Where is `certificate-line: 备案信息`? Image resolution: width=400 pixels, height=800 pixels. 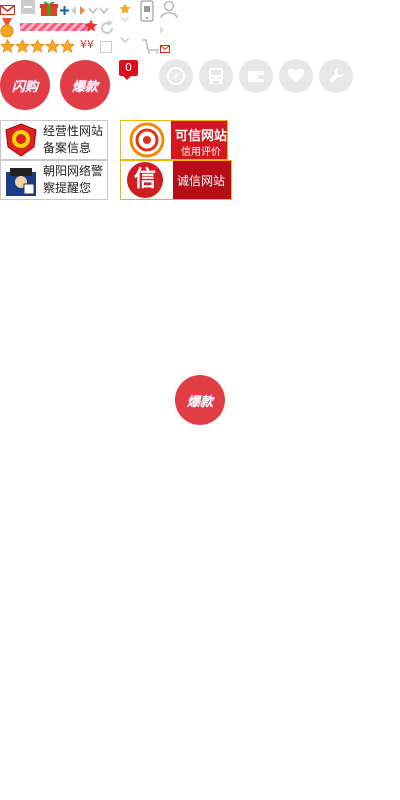 certificate-line: 备案信息 is located at coordinates (67, 148).